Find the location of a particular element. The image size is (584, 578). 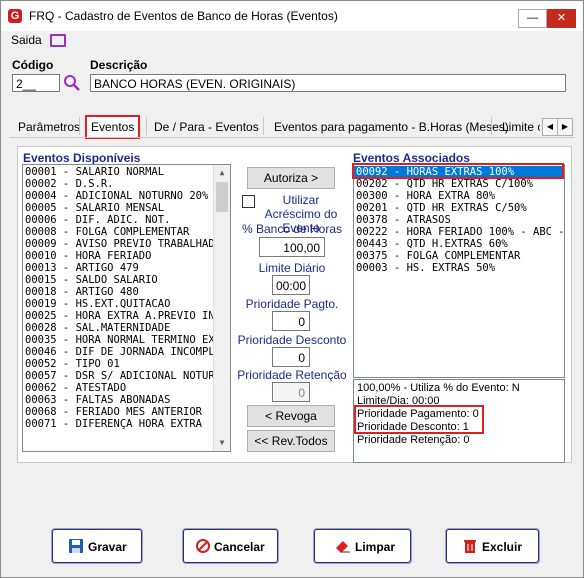

prioridades-highlight is located at coordinates (419, 419).